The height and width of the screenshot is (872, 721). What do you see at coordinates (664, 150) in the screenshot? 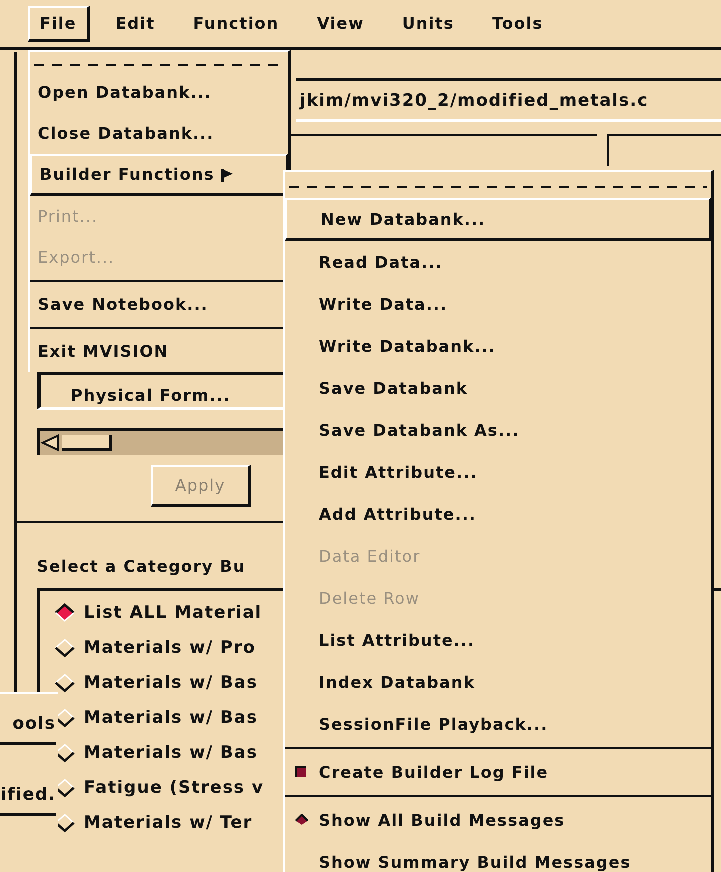
I see `input-field` at bounding box center [664, 150].